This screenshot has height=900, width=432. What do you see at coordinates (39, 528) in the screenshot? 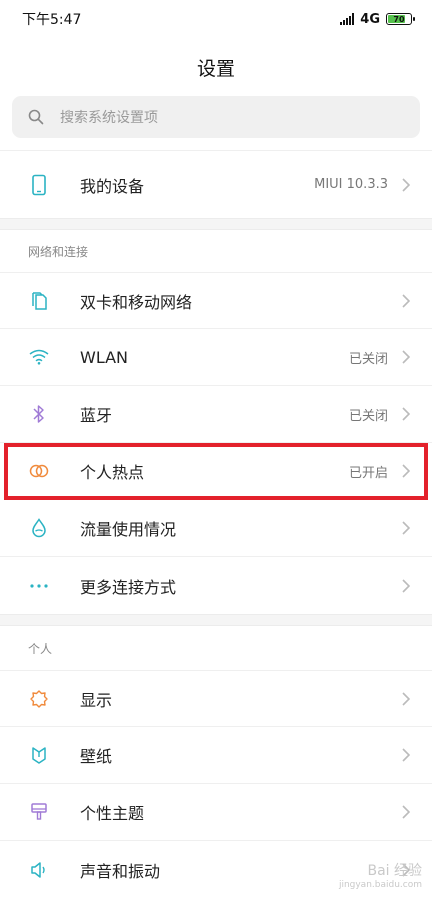
I see `water-drop-icon` at bounding box center [39, 528].